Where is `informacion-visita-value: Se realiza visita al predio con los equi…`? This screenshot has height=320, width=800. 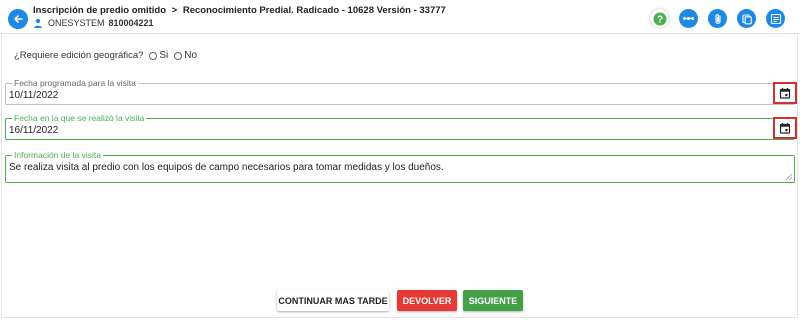
informacion-visita-value: Se realiza visita al predio con los equi… is located at coordinates (226, 167).